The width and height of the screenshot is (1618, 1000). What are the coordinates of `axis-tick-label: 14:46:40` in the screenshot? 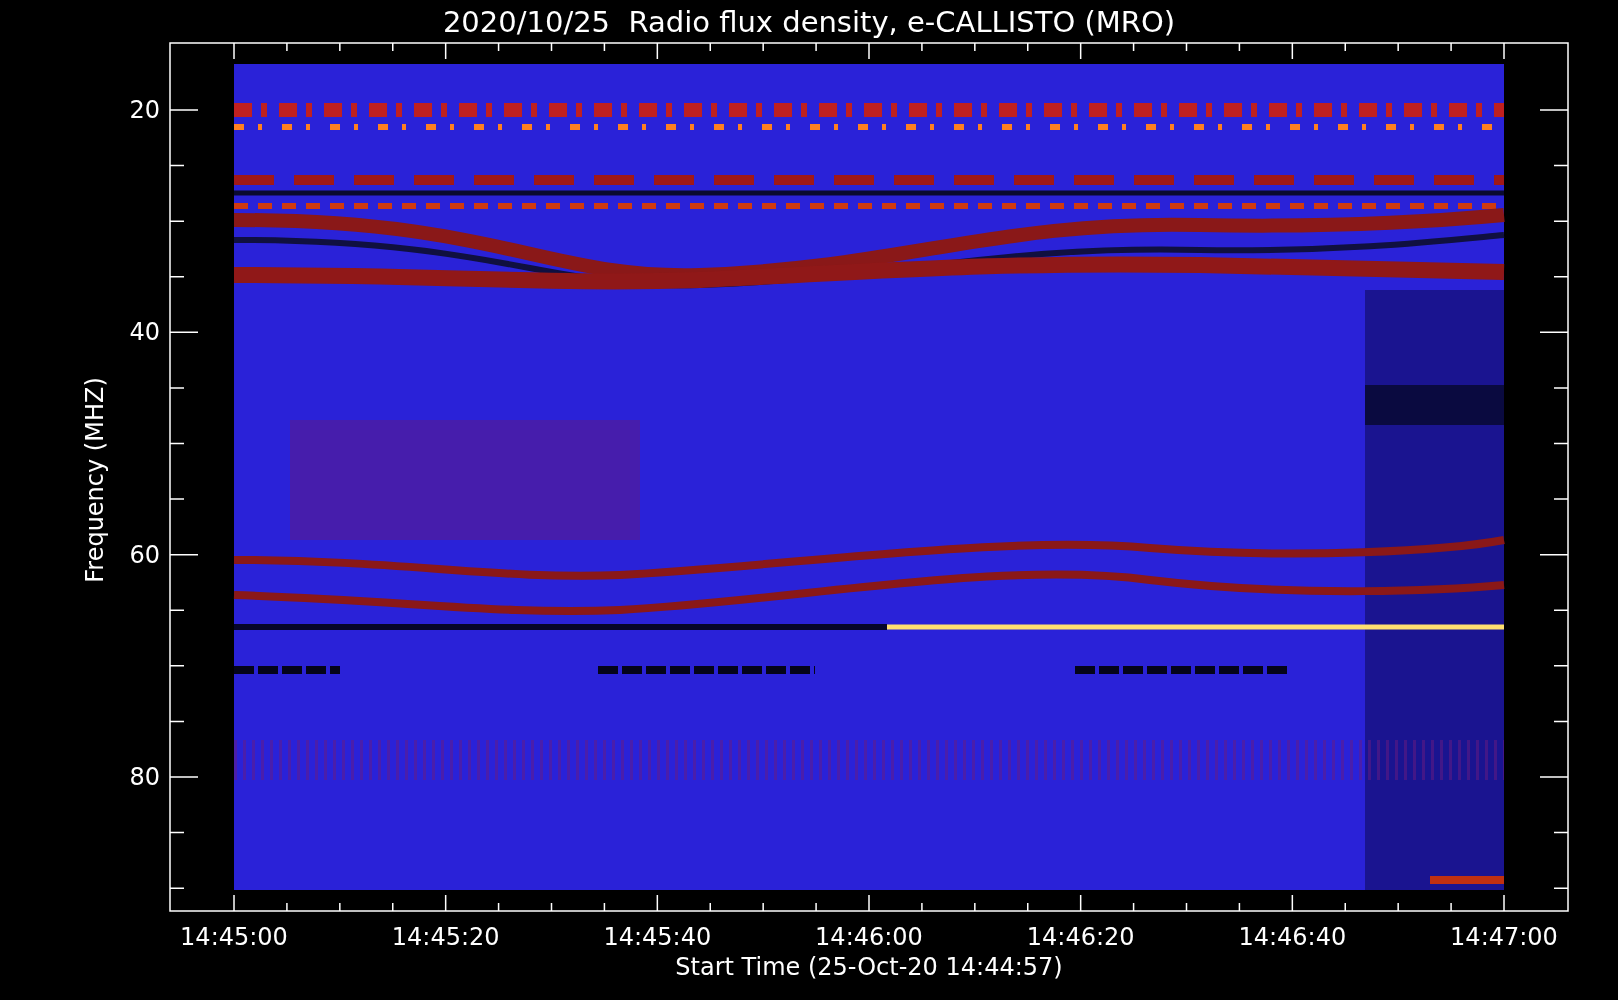 It's located at (1292, 937).